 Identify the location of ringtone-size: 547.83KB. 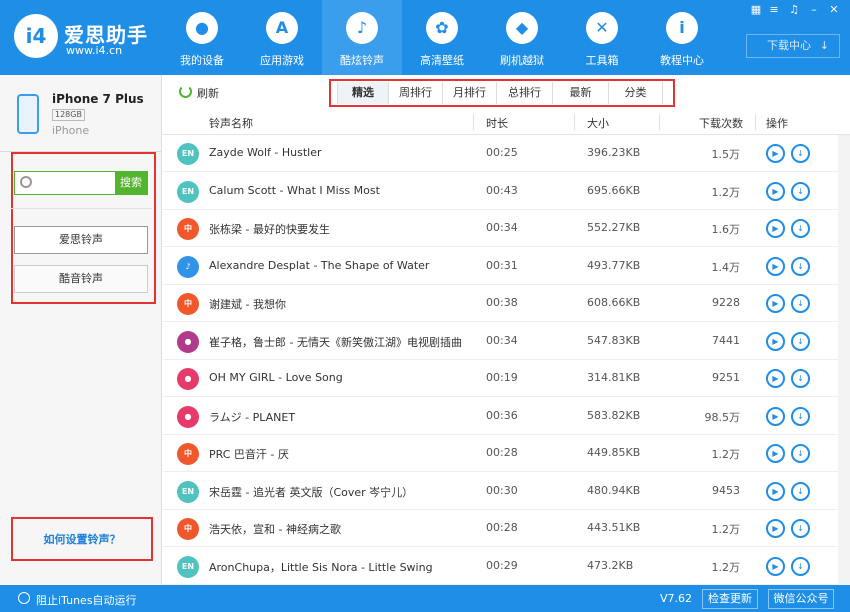
(614, 340).